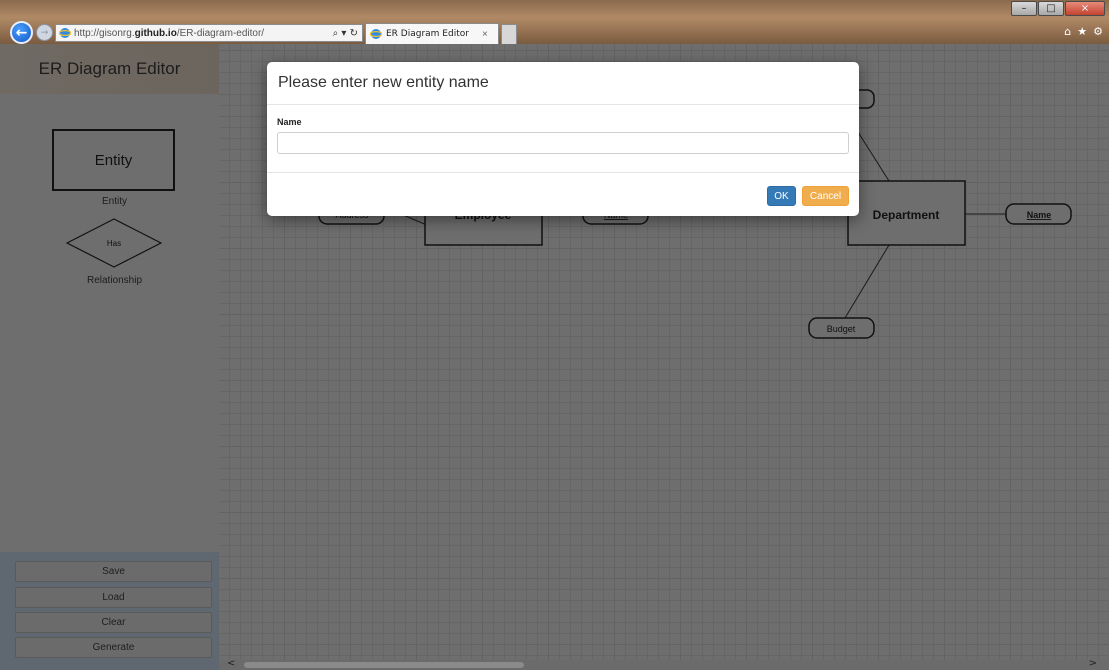  Describe the element at coordinates (490, 34) in the screenshot. I see `tab-close-icon: ×` at that location.